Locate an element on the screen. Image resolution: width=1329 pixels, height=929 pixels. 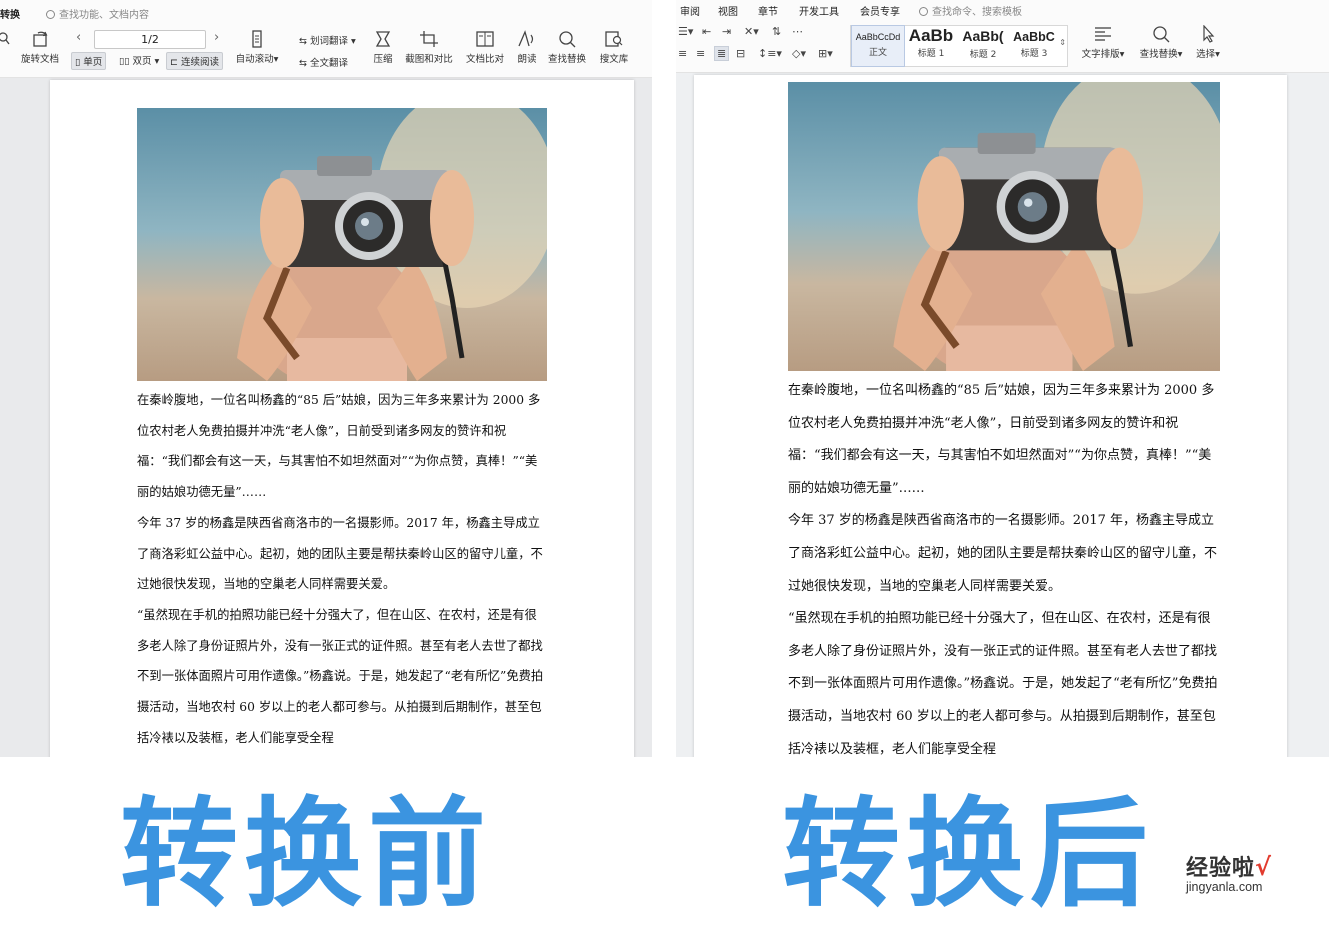
watermark-check-icon: √ is located at coordinates (1263, 867).